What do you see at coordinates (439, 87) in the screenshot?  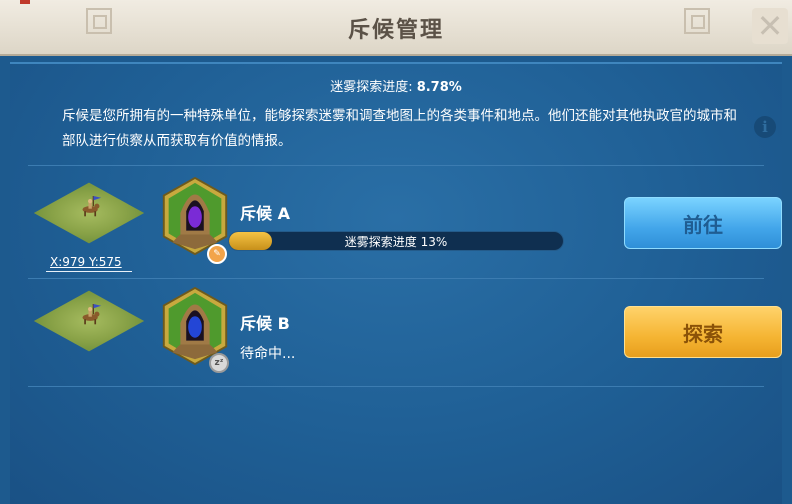 I see `fog-progress-value: 8.78%` at bounding box center [439, 87].